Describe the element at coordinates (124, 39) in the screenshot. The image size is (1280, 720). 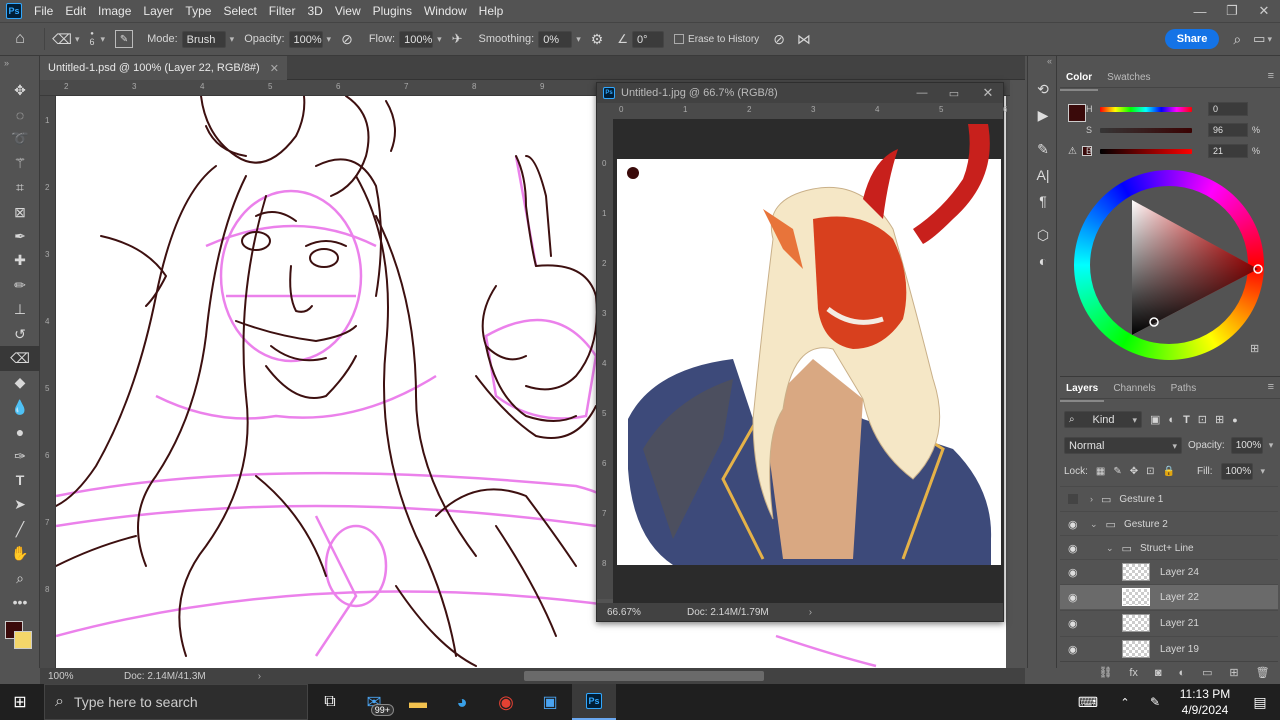
I see `brush-settings-icon: ✎` at that location.